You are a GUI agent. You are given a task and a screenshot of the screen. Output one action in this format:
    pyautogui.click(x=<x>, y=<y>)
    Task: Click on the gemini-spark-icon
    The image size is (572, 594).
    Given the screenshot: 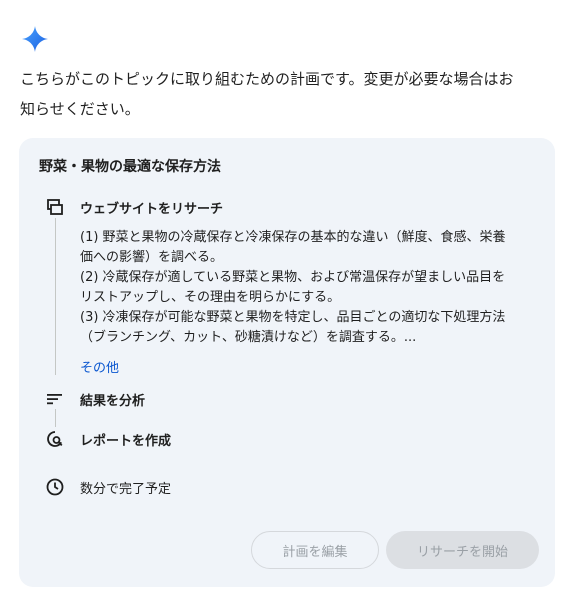 What is the action you would take?
    pyautogui.click(x=35, y=39)
    